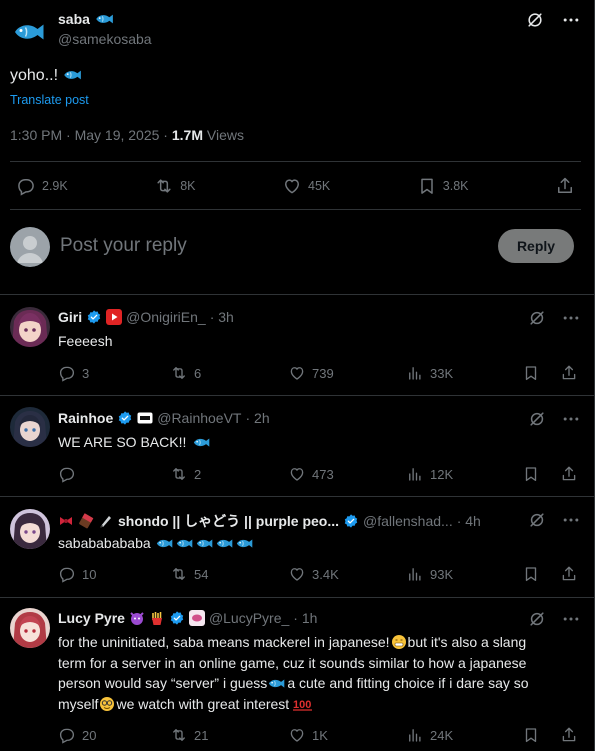  Describe the element at coordinates (105, 39) in the screenshot. I see `author-handle: @samekosaba` at that location.